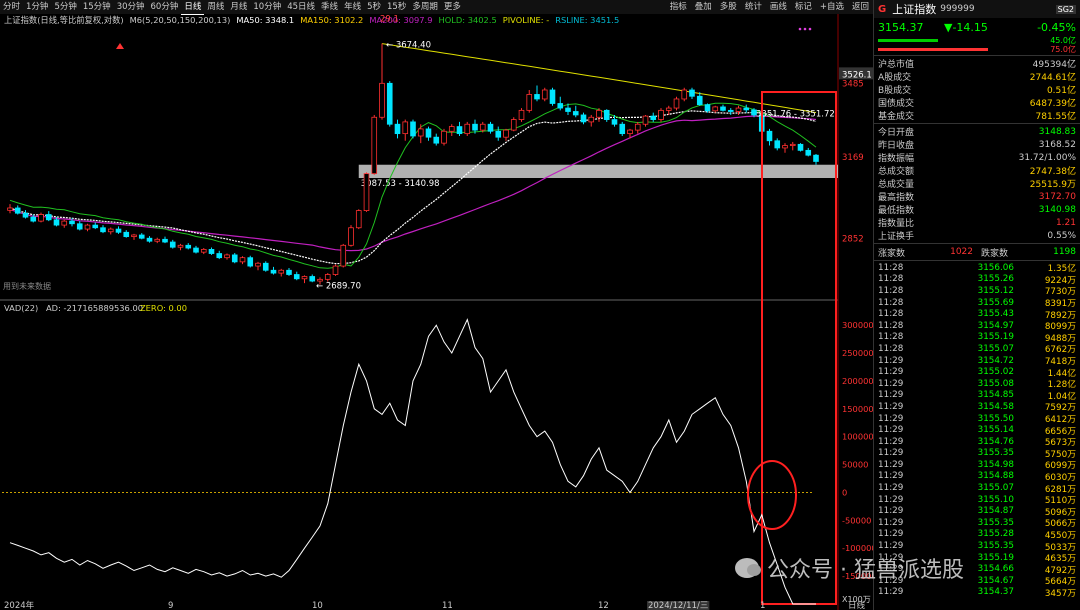  I want to click on tick-row: 11:29 3154.58 7592万, so click(977, 407).